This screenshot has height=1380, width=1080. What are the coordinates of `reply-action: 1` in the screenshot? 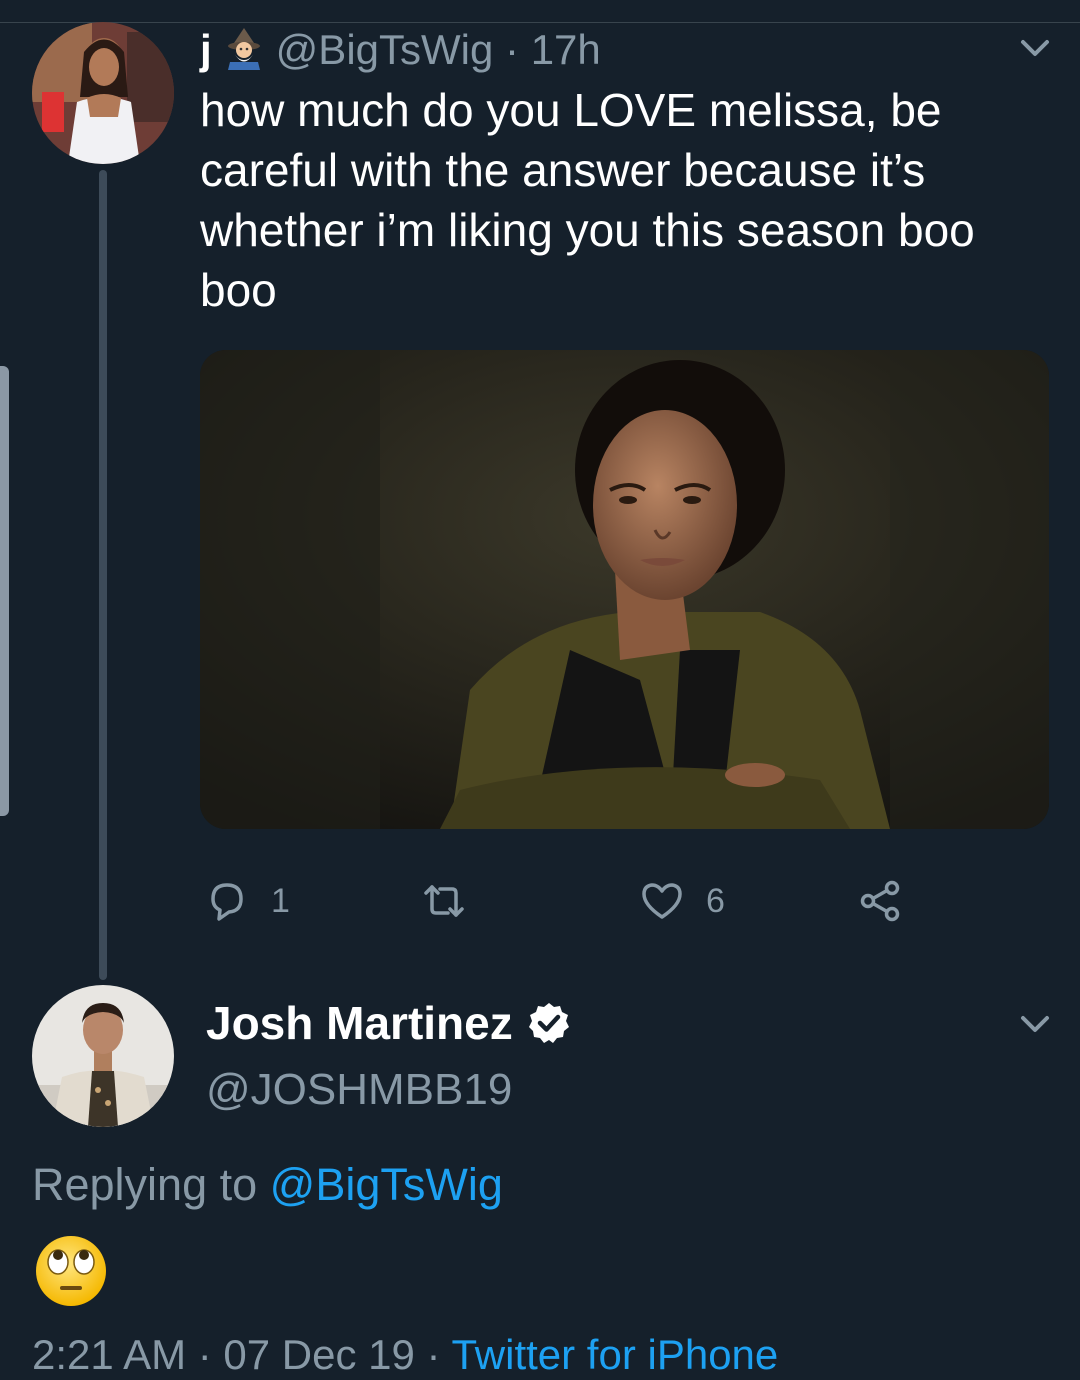 It's located at (247, 901).